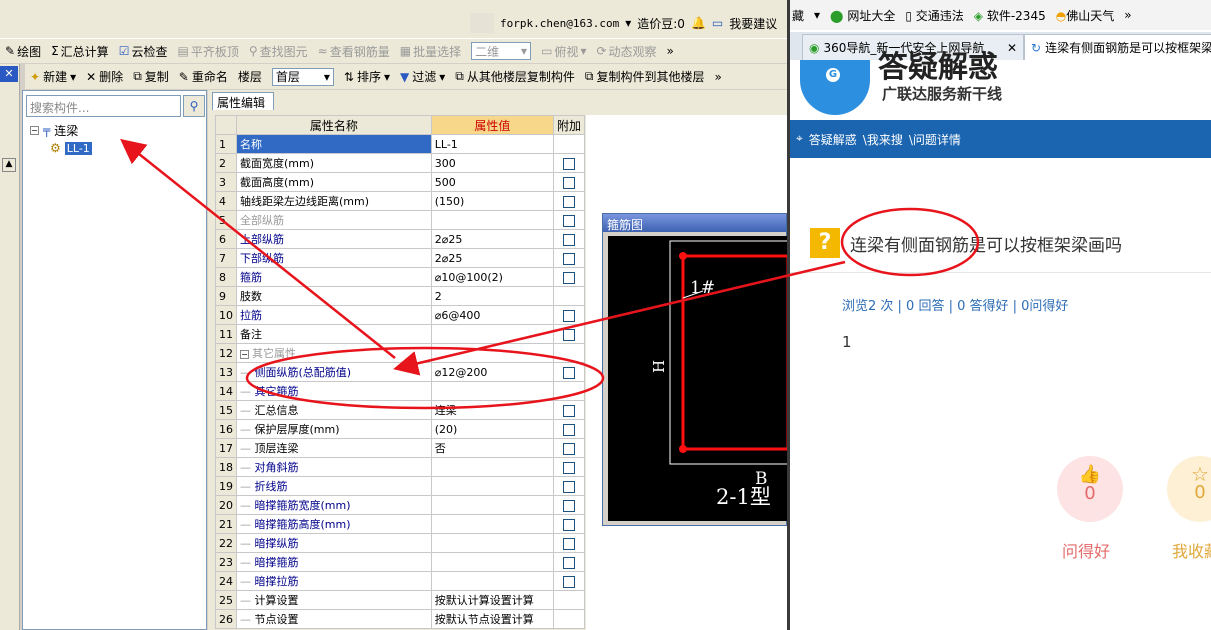 The image size is (1211, 630). Describe the element at coordinates (53, 76) in the screenshot. I see `new-button: ✦ 新建 ▾` at that location.